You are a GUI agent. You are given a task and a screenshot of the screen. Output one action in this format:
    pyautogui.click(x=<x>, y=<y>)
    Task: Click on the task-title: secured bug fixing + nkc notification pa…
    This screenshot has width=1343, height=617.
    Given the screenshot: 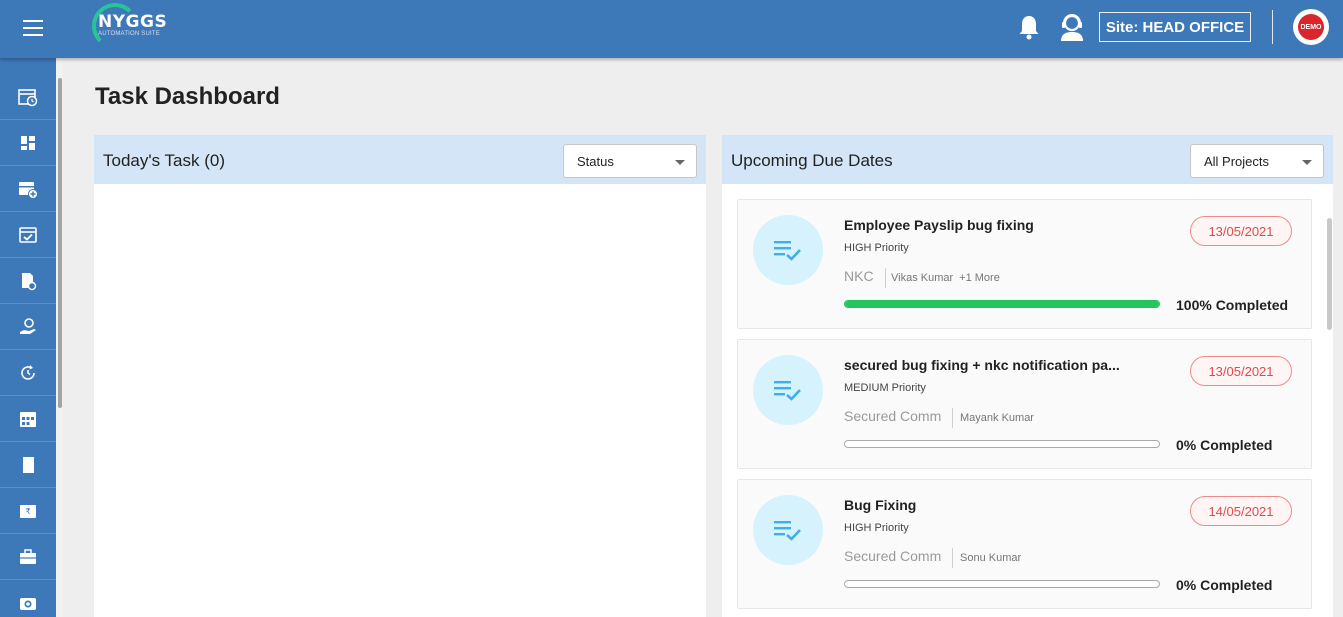 What is the action you would take?
    pyautogui.click(x=982, y=365)
    